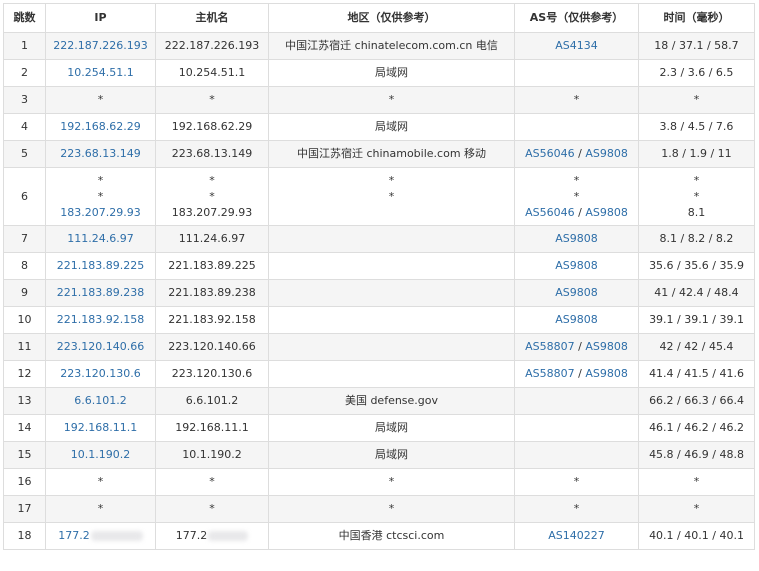 This screenshot has width=759, height=571. What do you see at coordinates (696, 127) in the screenshot?
I see `time-cell: 3.8 / 4.5 / 7.6` at bounding box center [696, 127].